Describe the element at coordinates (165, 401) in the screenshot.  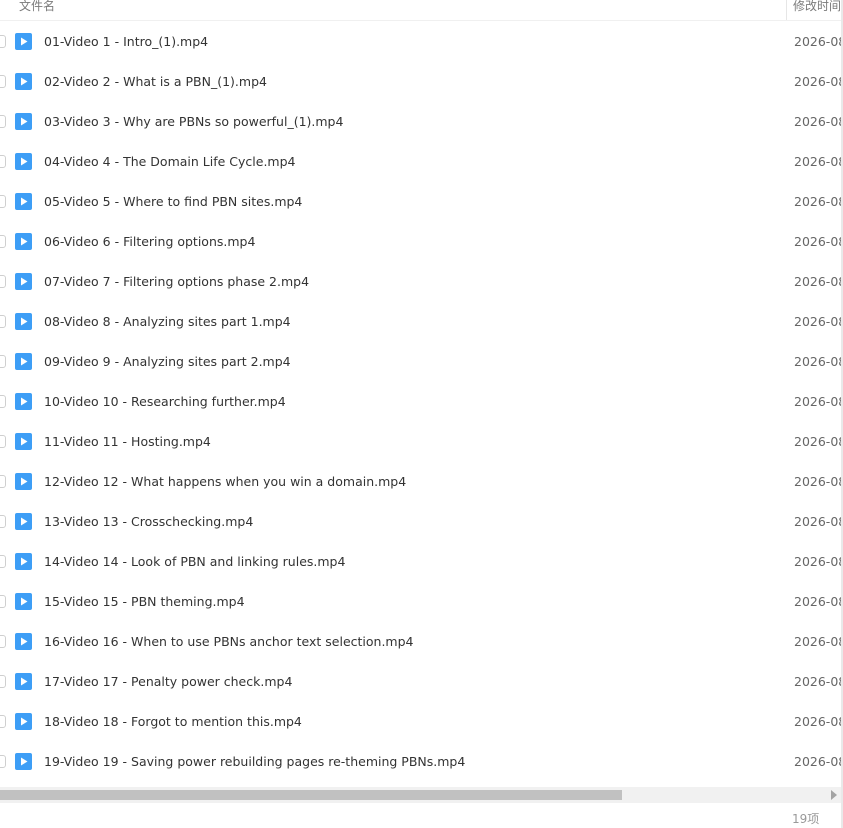
I see `file-name: 10-Video 10 - Researching further.mp4` at that location.